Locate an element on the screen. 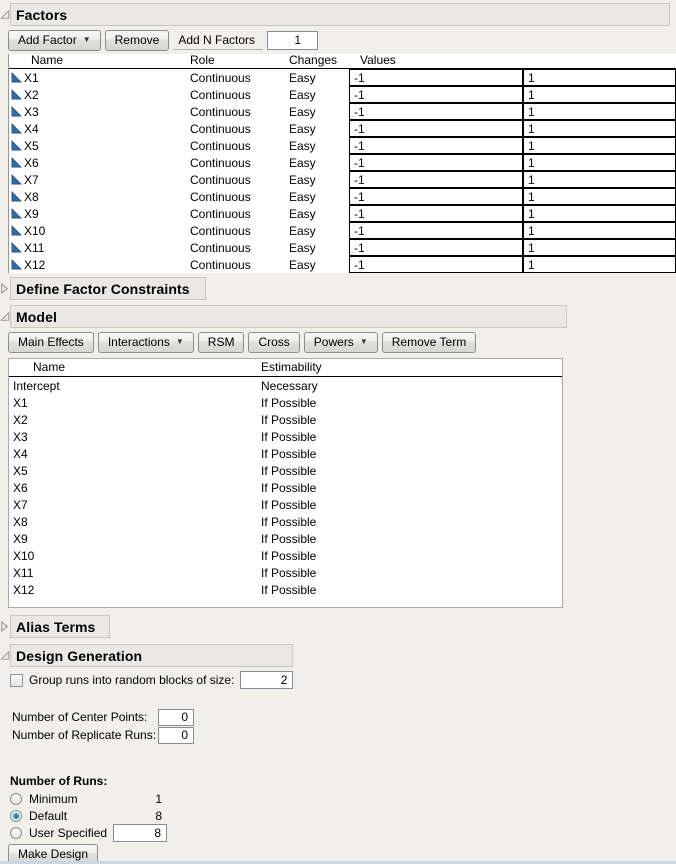  design-generation-disclosure-icon is located at coordinates (5, 652).